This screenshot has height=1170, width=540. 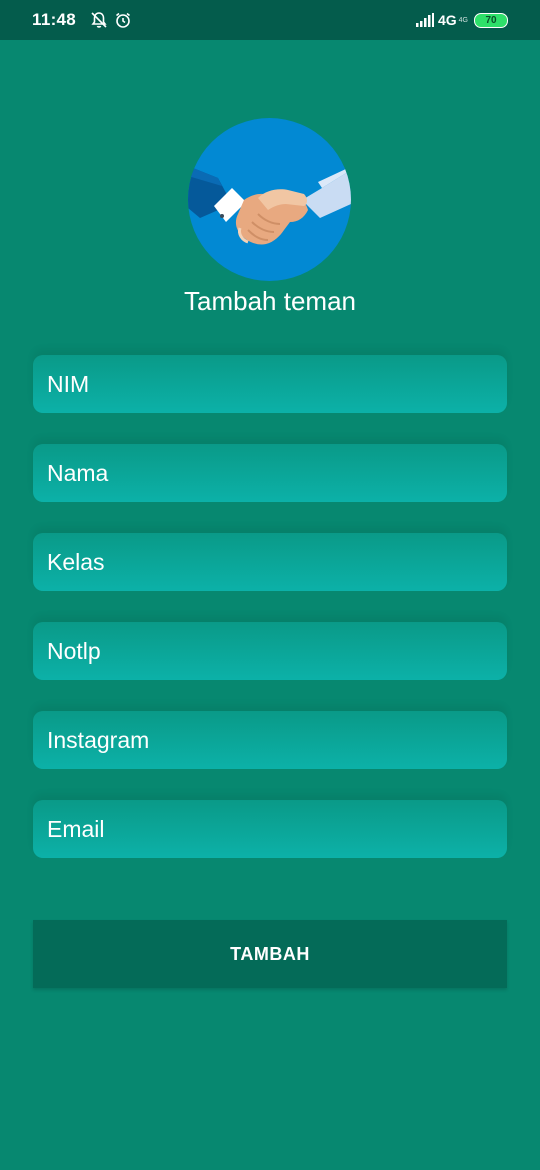 What do you see at coordinates (270, 740) in the screenshot?
I see `instagram-input` at bounding box center [270, 740].